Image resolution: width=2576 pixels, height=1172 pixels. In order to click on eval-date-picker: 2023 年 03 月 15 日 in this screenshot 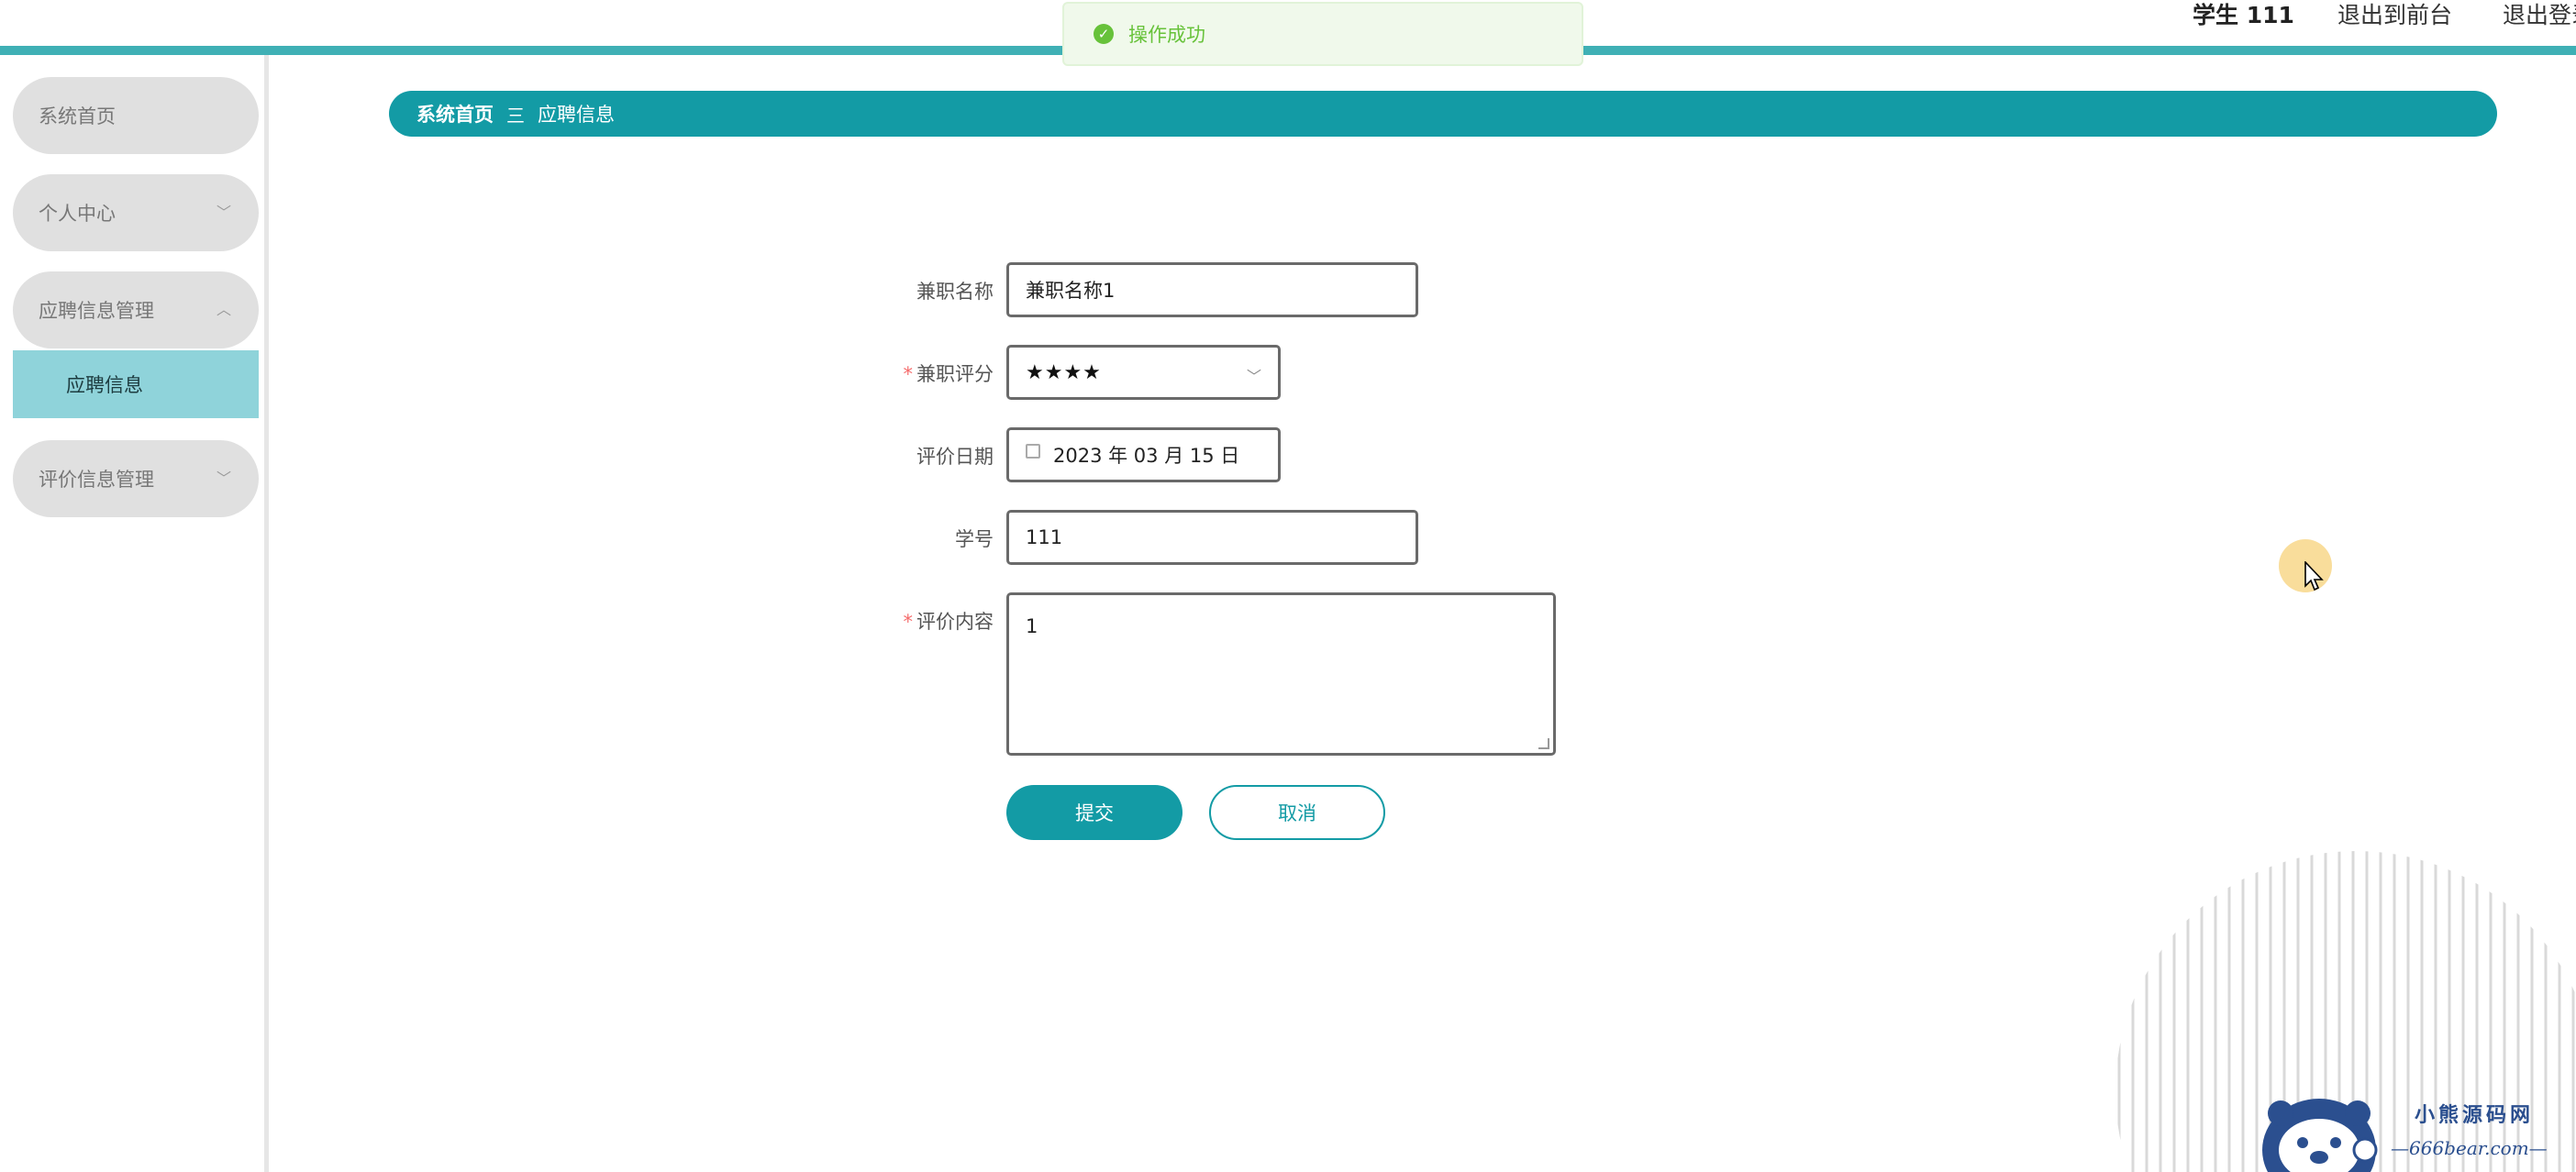, I will do `click(1143, 454)`.